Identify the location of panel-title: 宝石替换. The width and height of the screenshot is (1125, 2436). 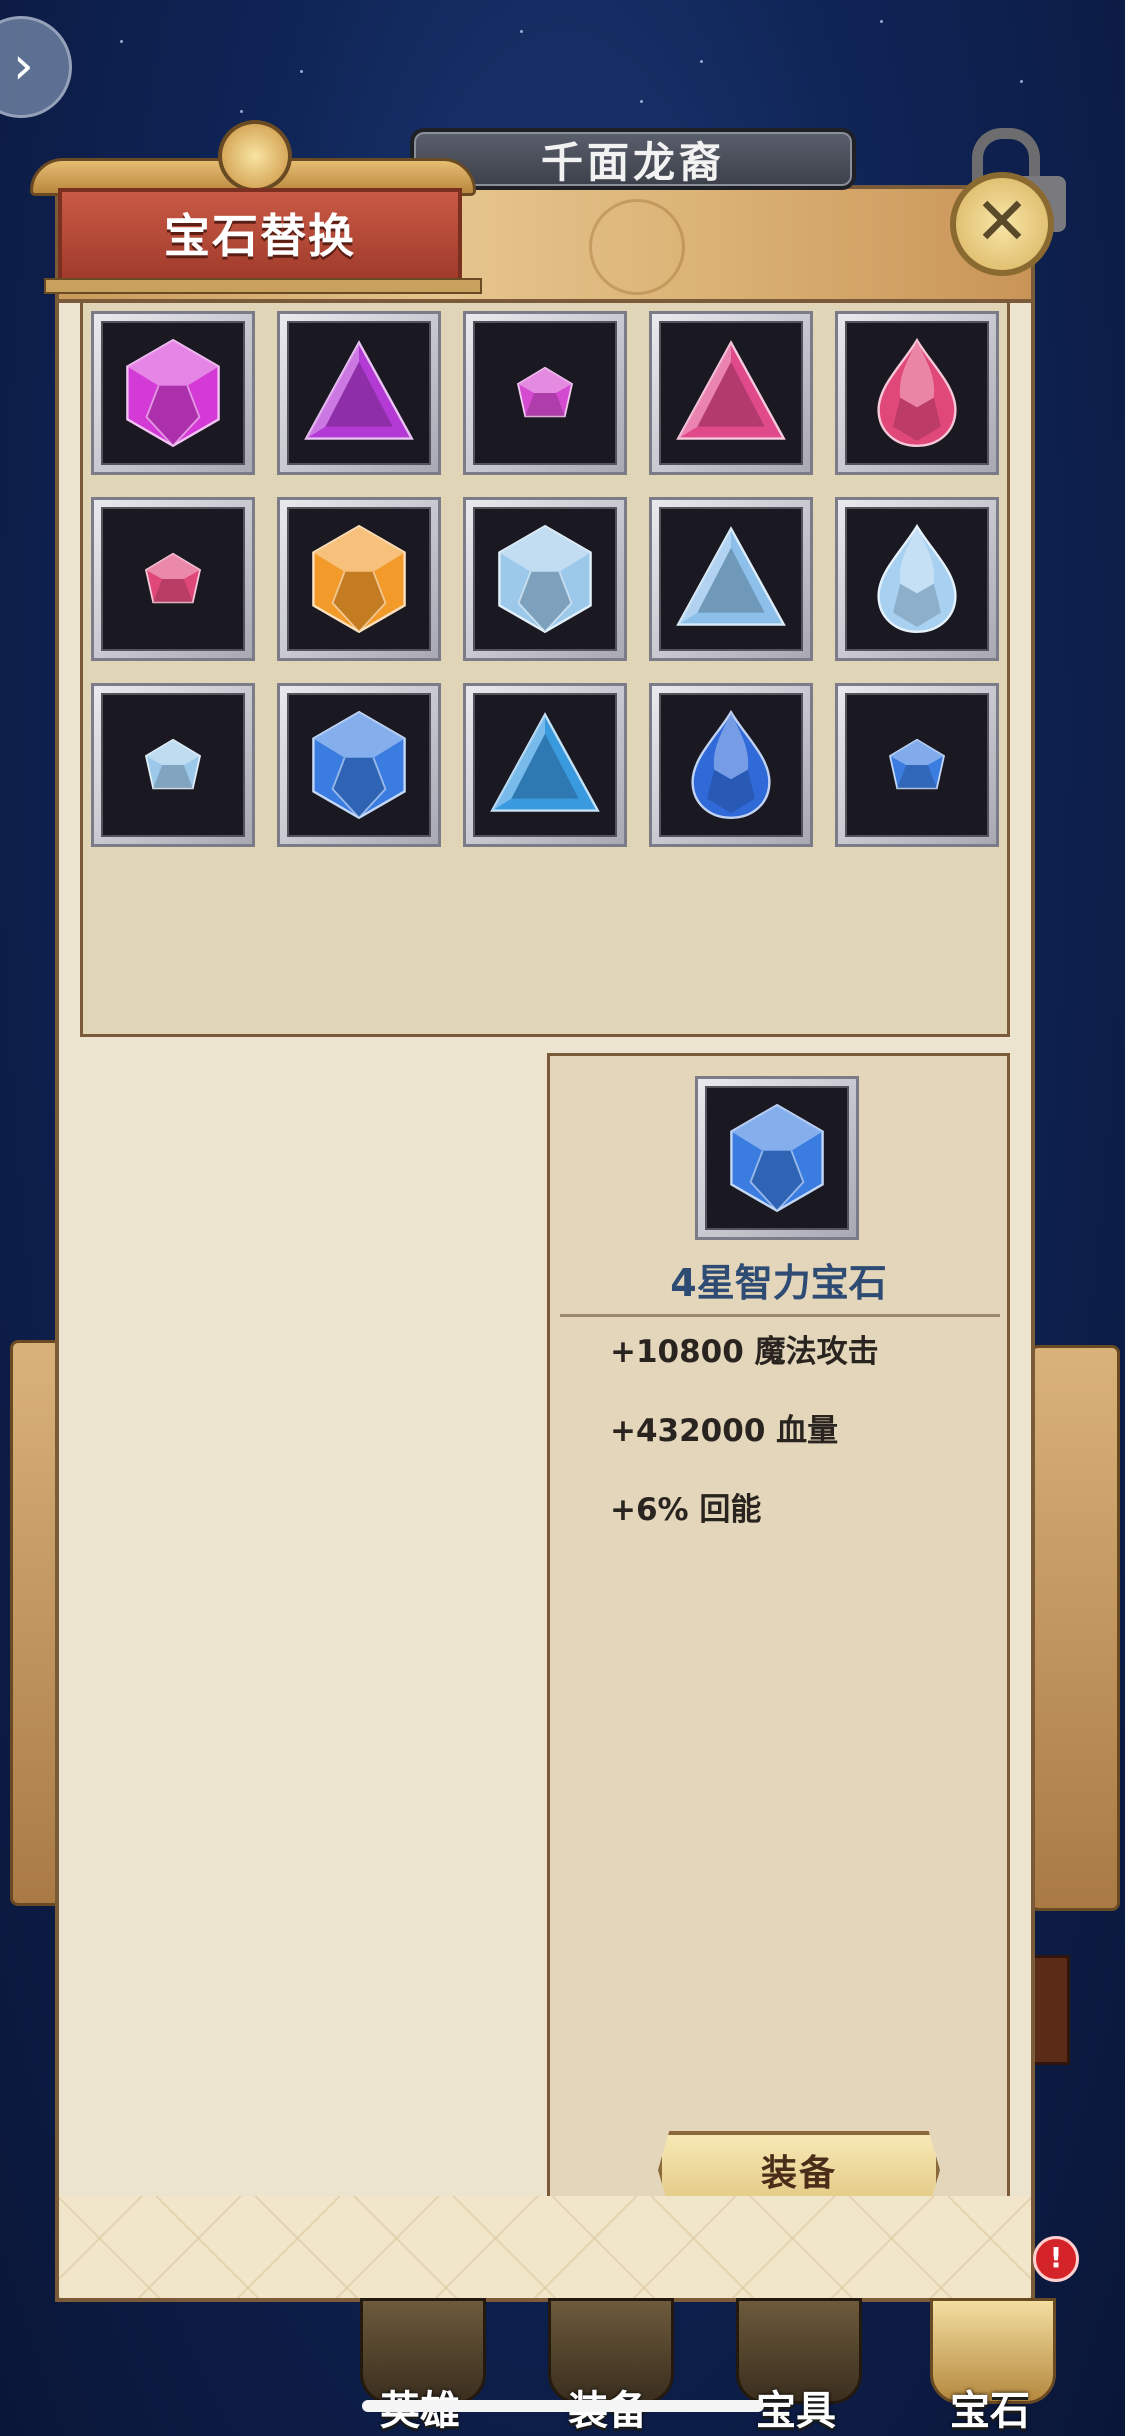
(260, 236).